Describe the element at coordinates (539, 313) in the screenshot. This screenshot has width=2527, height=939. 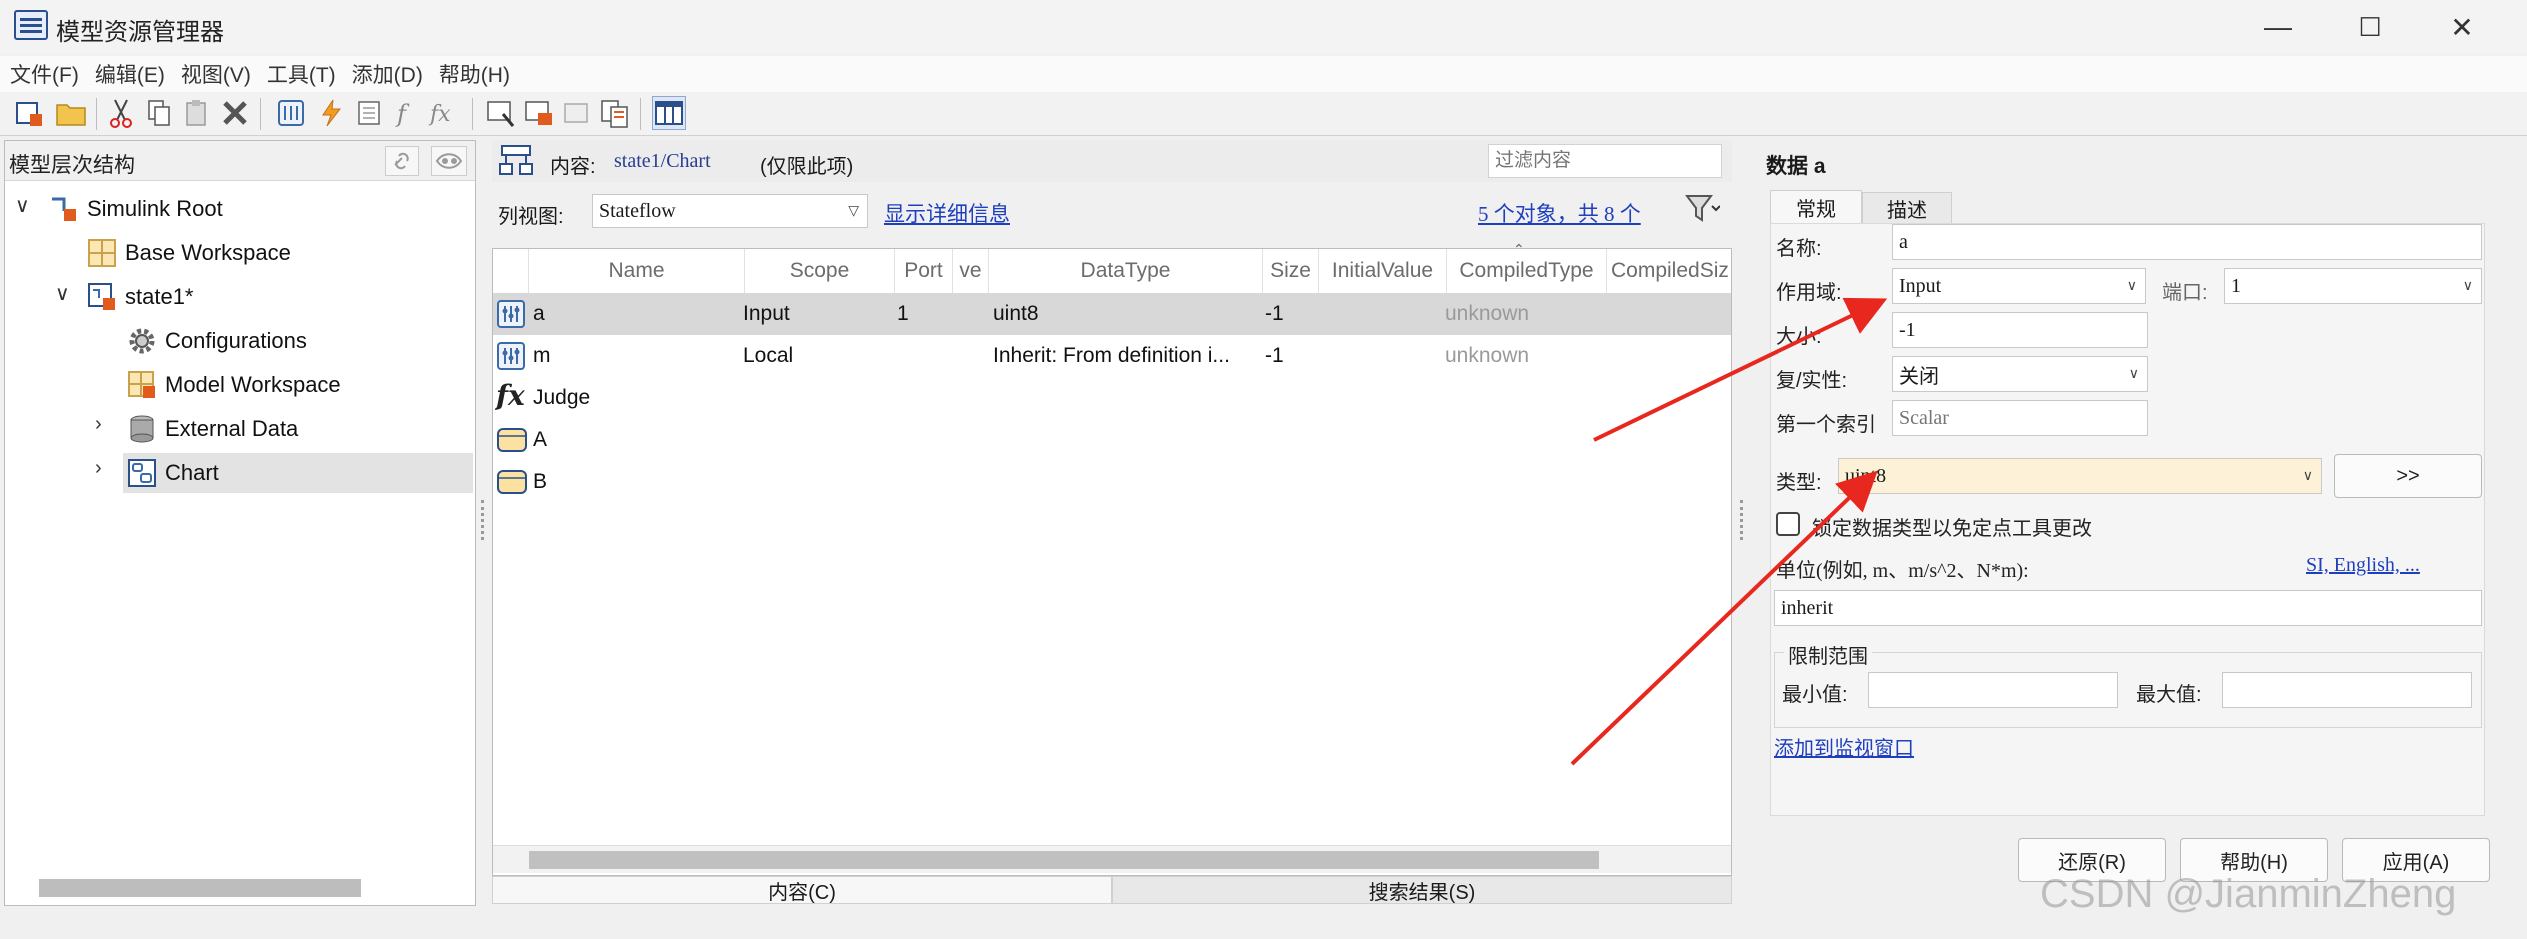
I see `cell-name: a` at that location.